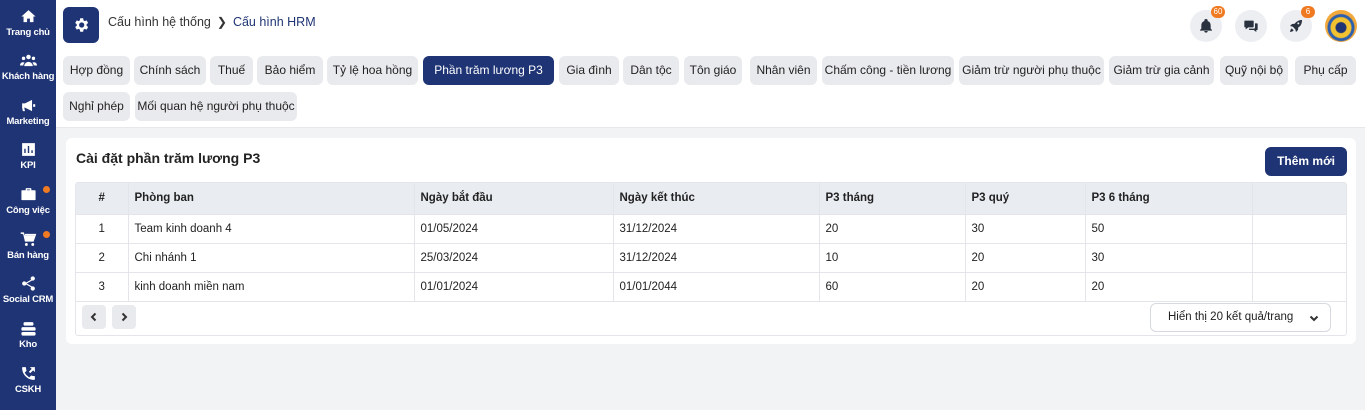 The height and width of the screenshot is (410, 1365). What do you see at coordinates (271, 229) in the screenshot?
I see `department-cell: Team kinh doanh 4` at bounding box center [271, 229].